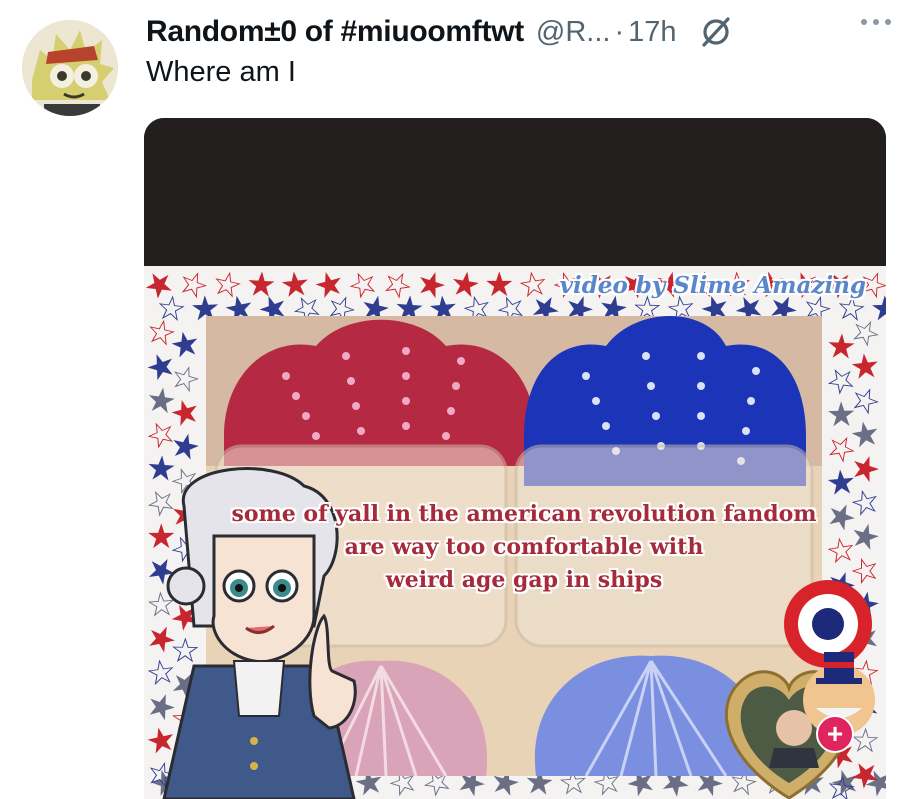  Describe the element at coordinates (524, 580) in the screenshot. I see `caption-line-3: weird age gap in ships` at that location.